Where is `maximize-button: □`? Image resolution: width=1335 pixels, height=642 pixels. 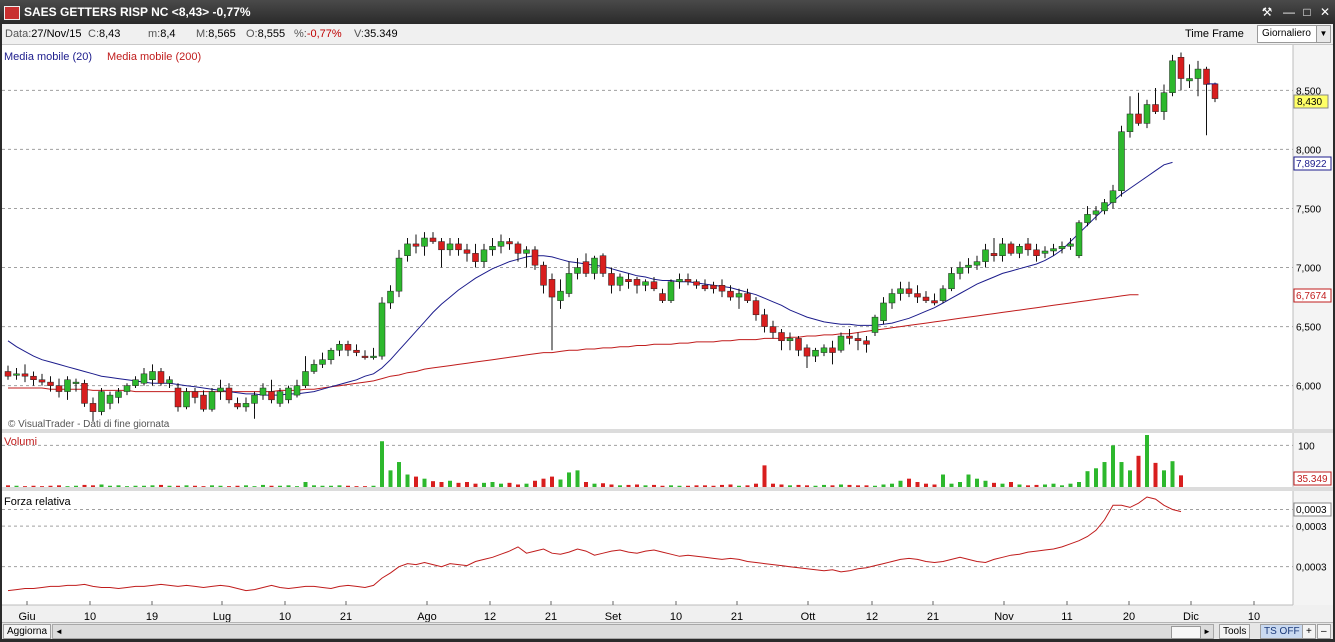
maximize-button: □ is located at coordinates (1307, 12).